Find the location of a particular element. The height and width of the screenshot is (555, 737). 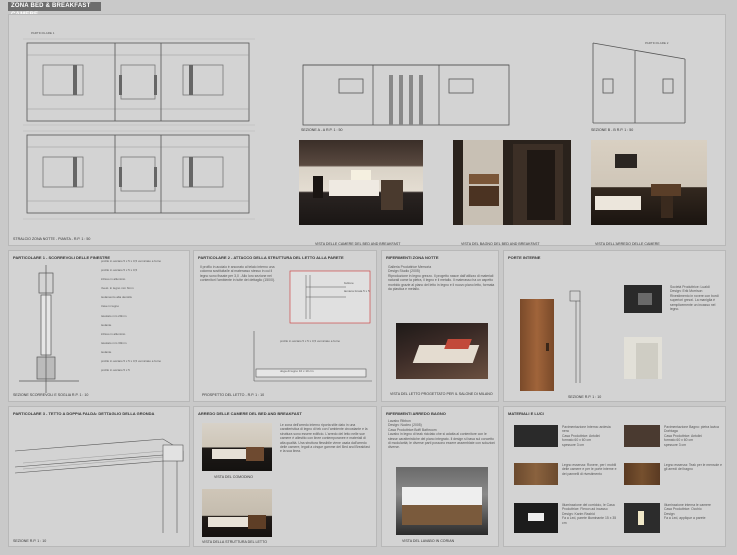

p4-caption: SEZIONE R.P. 1 : 10 is located at coordinates (585, 397).